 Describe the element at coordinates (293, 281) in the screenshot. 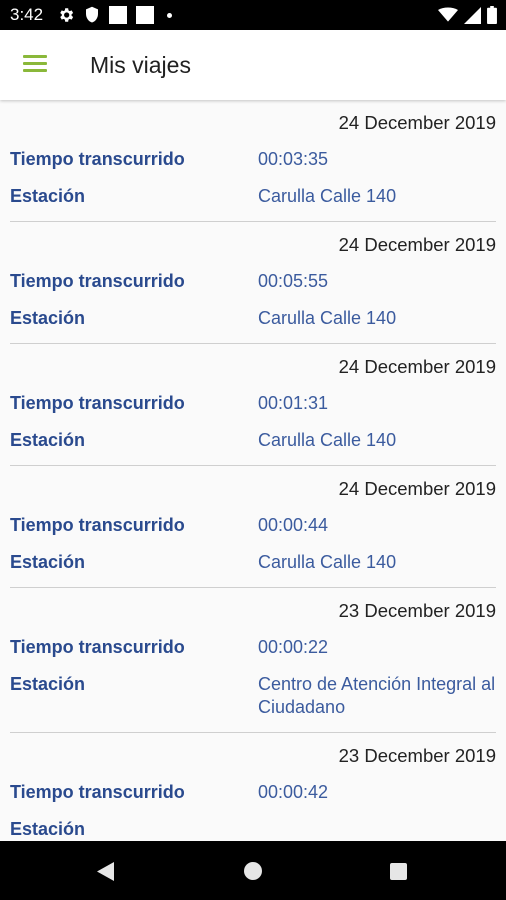

I see `elapsed-time-value: 00:05:55` at that location.